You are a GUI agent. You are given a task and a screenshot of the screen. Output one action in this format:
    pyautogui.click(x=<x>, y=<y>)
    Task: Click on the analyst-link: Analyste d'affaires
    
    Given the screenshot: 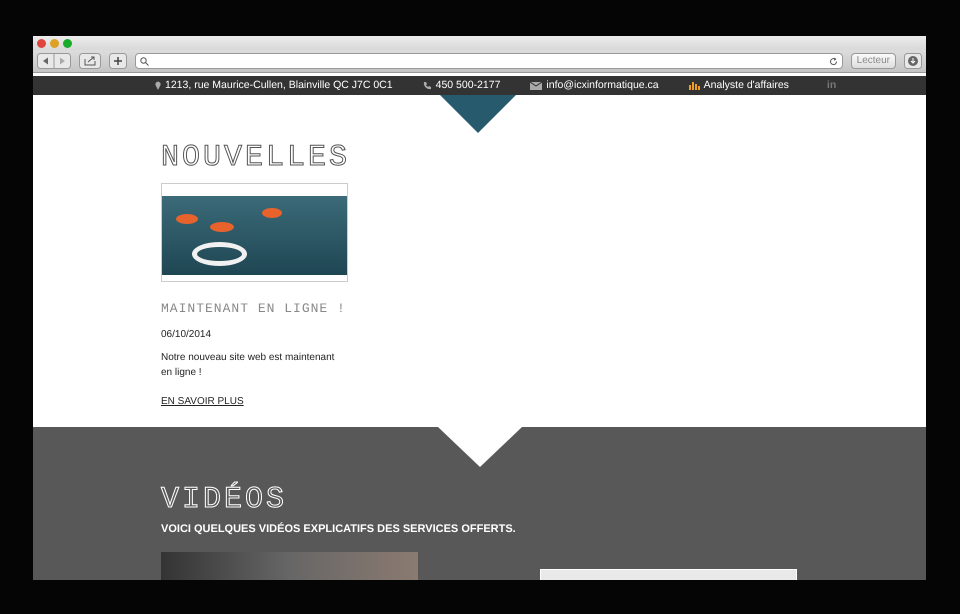 What is the action you would take?
    pyautogui.click(x=746, y=86)
    